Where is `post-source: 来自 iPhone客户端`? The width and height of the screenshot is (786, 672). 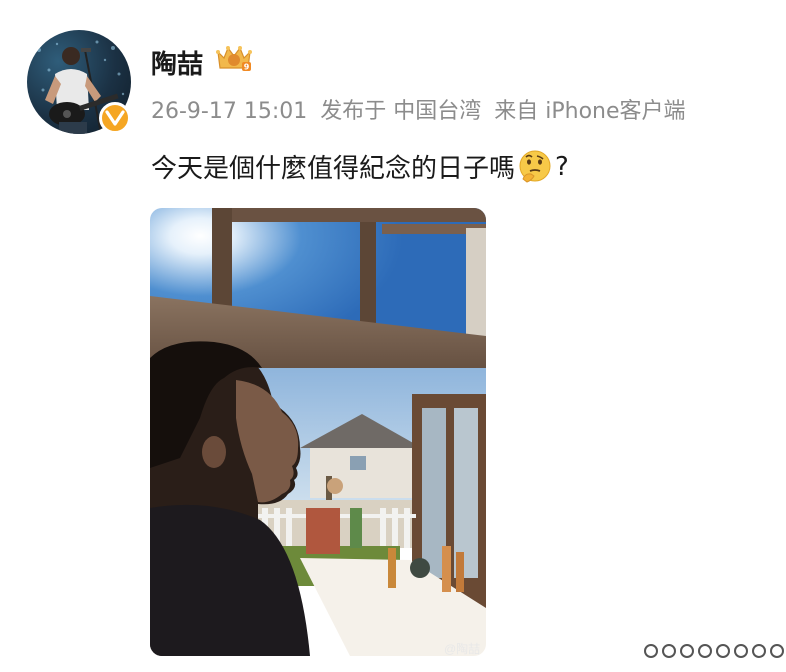 post-source: 来自 iPhone客户端 is located at coordinates (589, 111).